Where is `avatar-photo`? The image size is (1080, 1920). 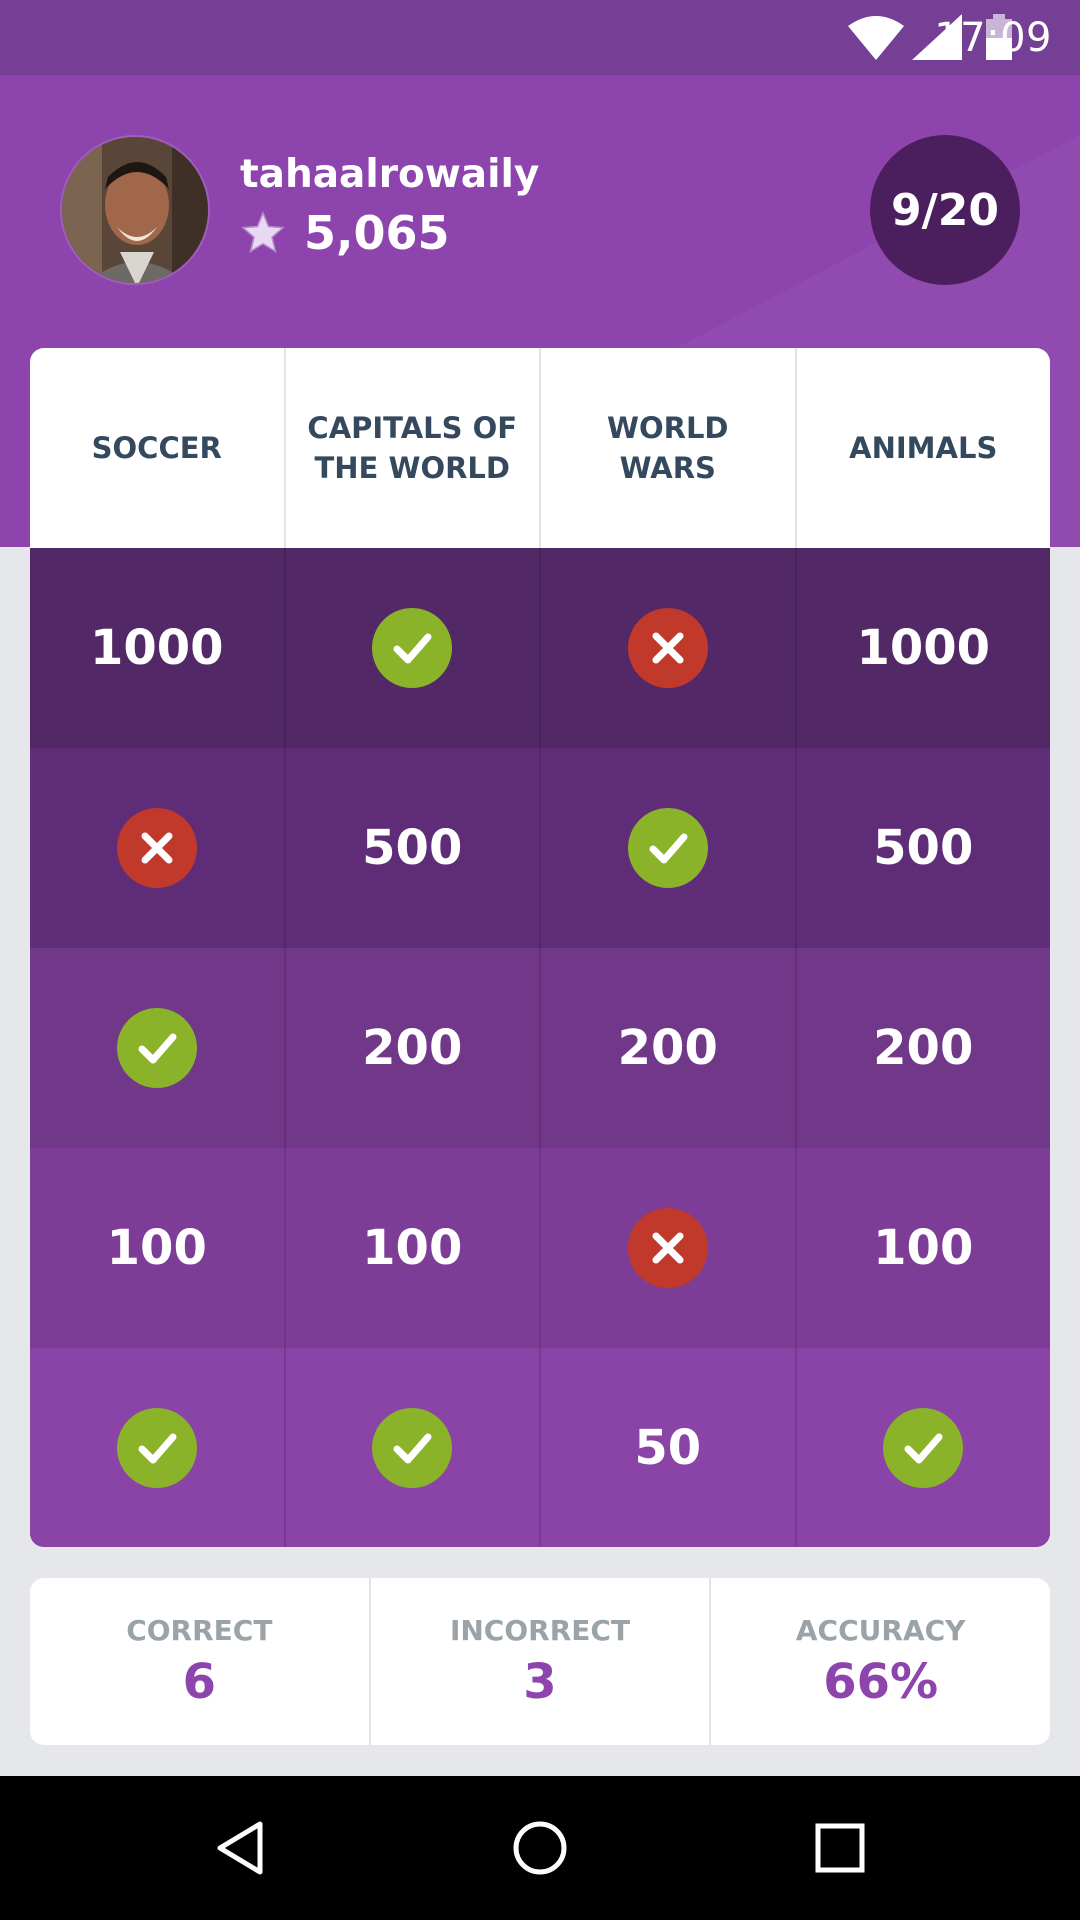 avatar-photo is located at coordinates (135, 210).